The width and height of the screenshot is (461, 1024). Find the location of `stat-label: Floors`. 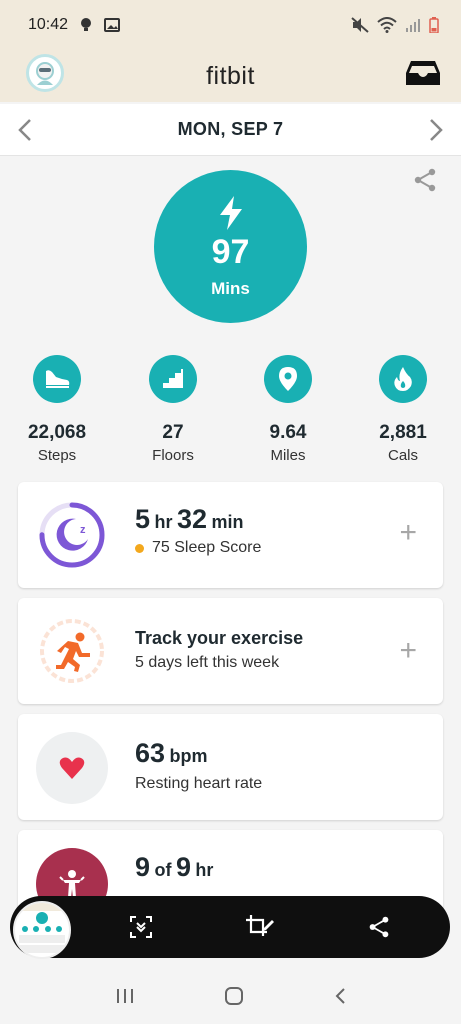

stat-label: Floors is located at coordinates (173, 455).